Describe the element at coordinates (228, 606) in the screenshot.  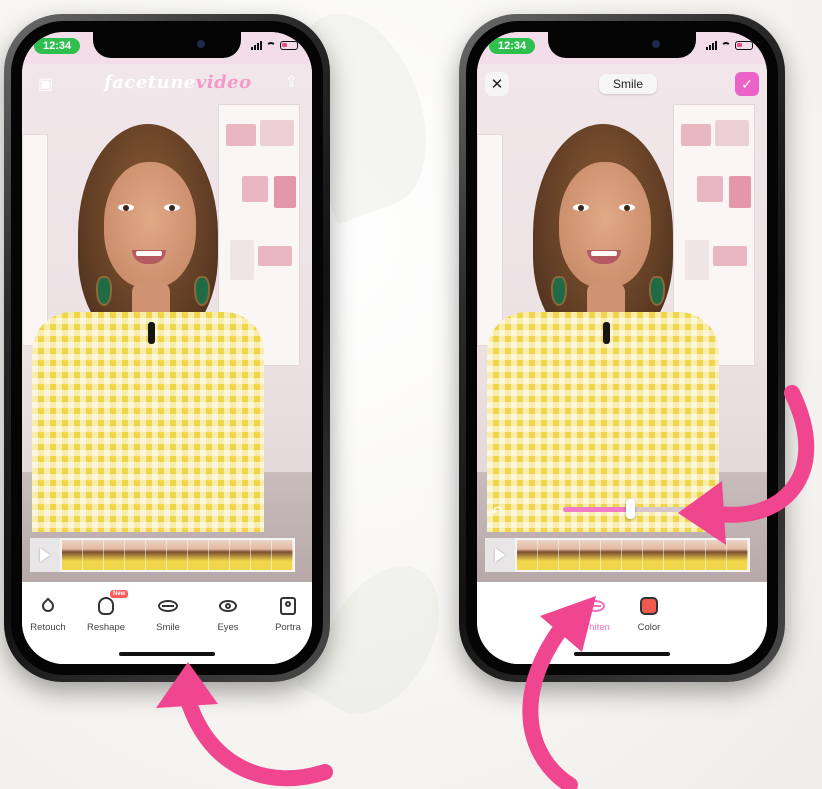
I see `eye-icon` at that location.